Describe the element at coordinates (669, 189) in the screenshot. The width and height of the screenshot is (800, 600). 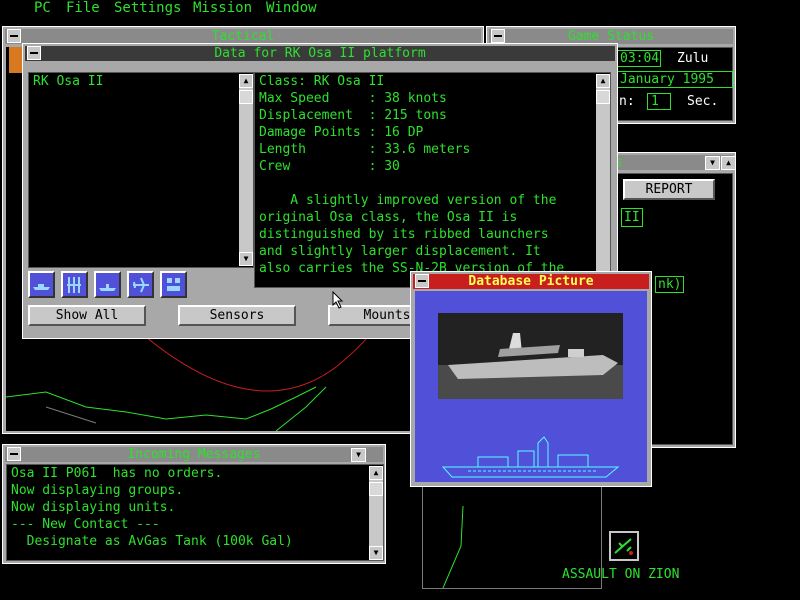
I see `report-button: REPORT` at that location.